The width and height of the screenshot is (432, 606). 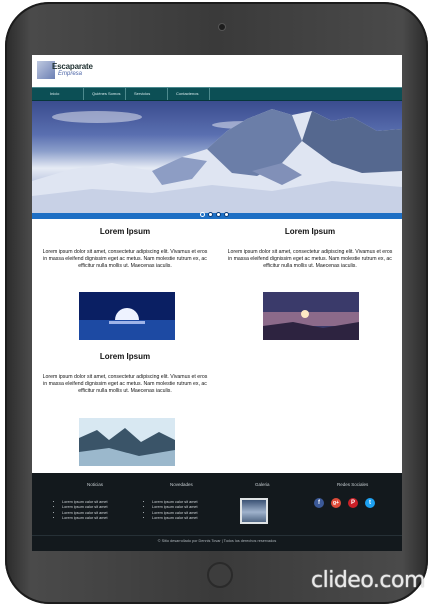 What do you see at coordinates (222, 27) in the screenshot?
I see `camera-icon` at bounding box center [222, 27].